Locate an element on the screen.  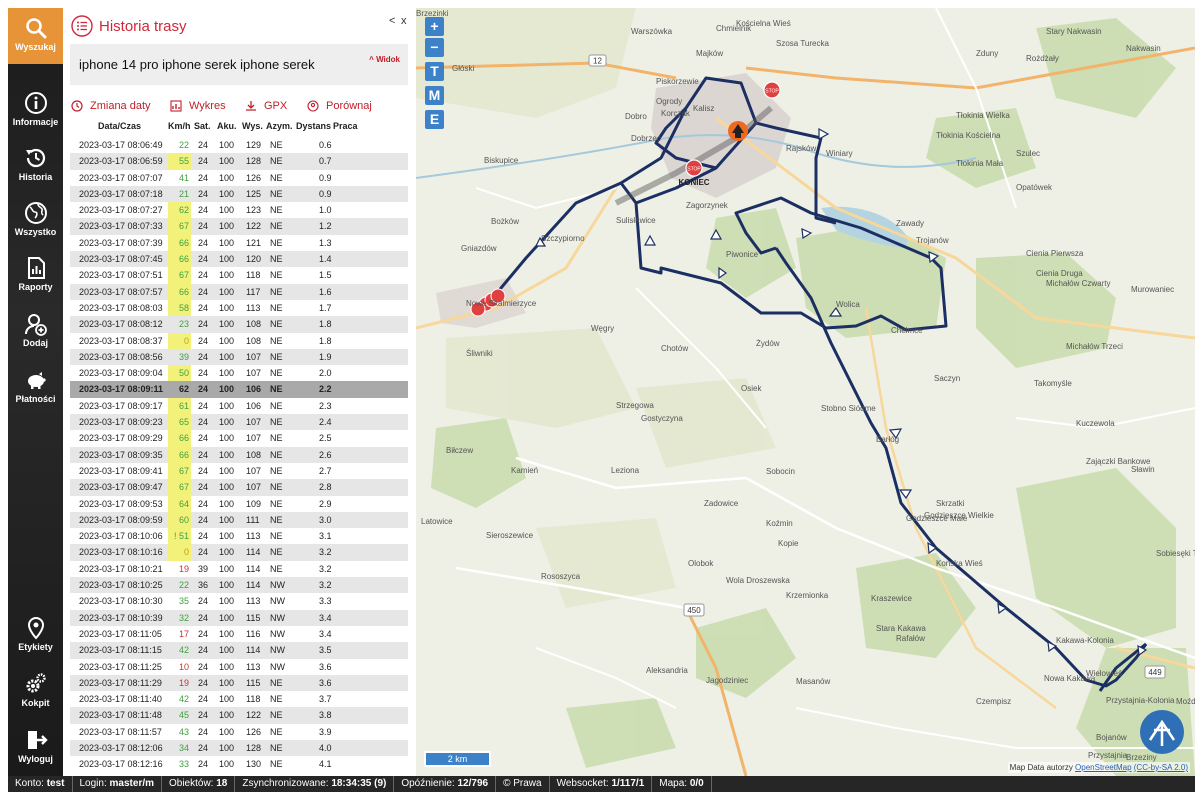
gpx-button: GPX is located at coordinates (266, 106).